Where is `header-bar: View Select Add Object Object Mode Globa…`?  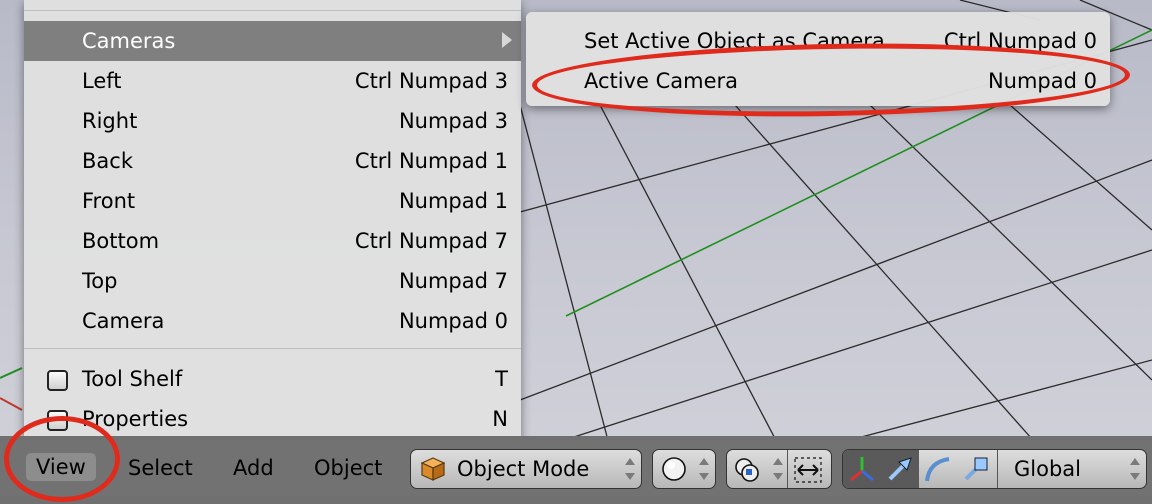 header-bar: View Select Add Object Object Mode Globa… is located at coordinates (576, 468).